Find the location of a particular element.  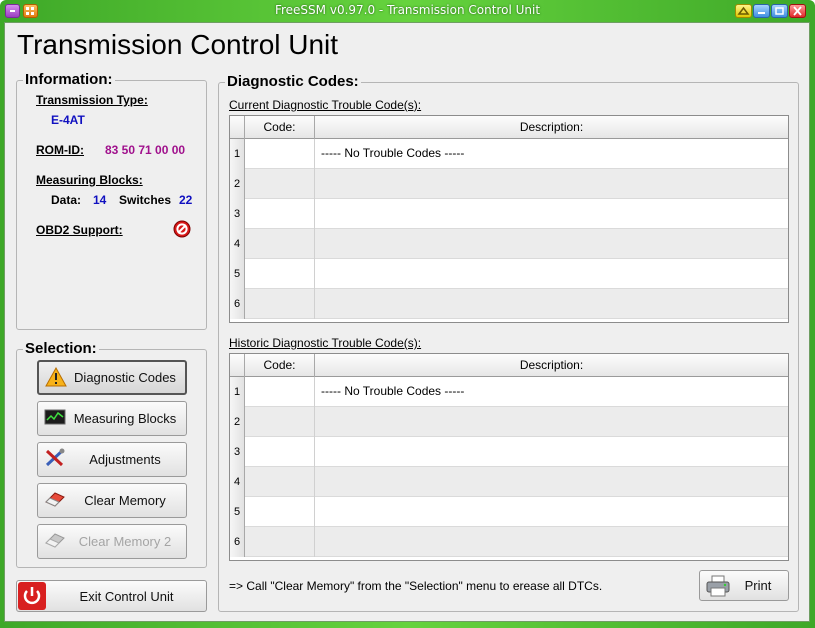

current-table-header: Code: Description: is located at coordinates (509, 127).